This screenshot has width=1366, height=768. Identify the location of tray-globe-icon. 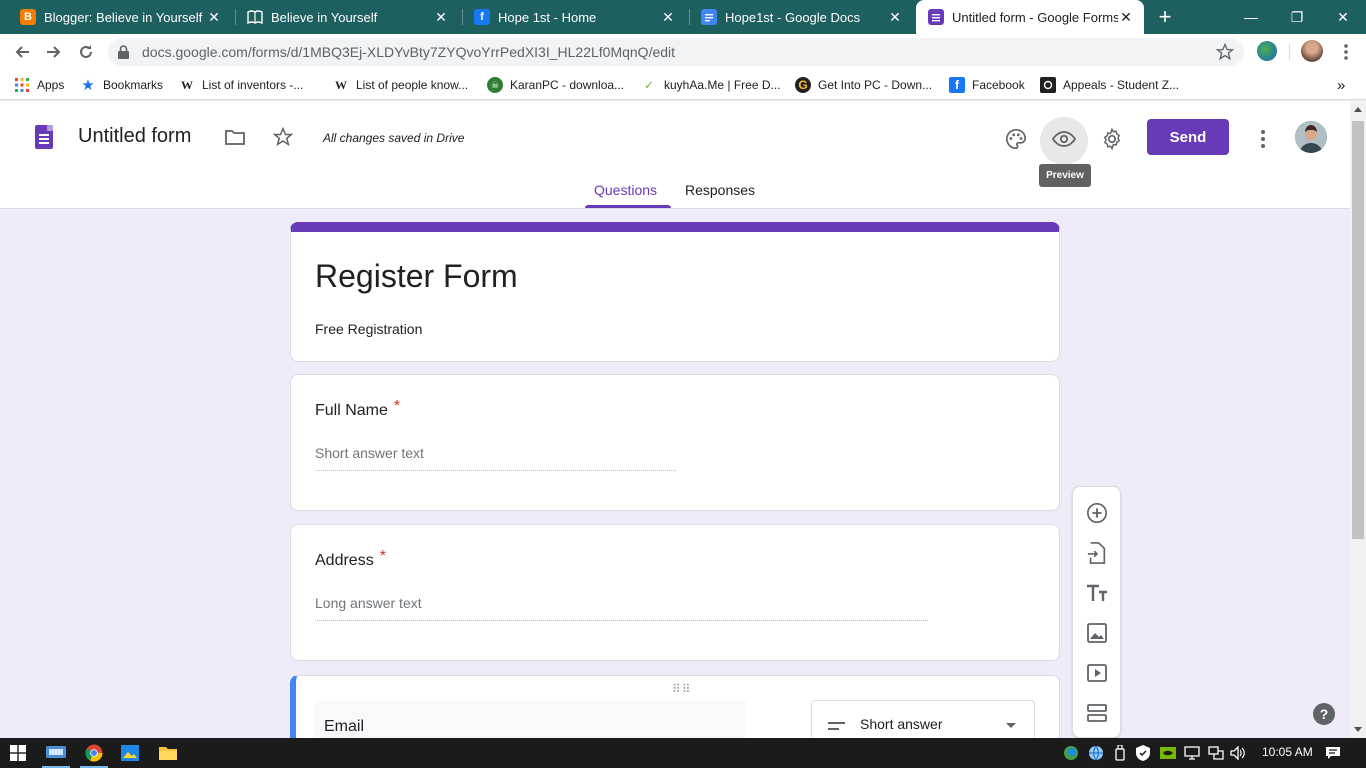
(1096, 753).